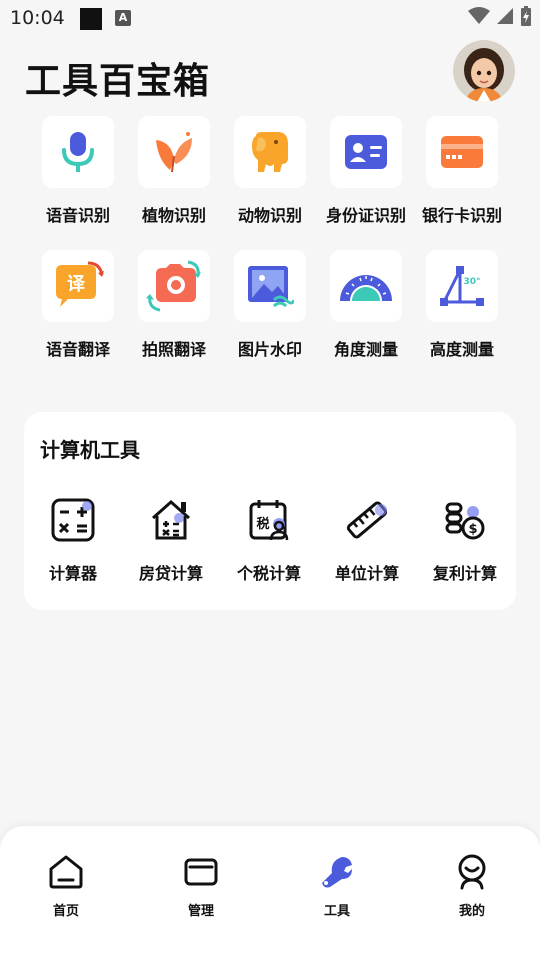 Image resolution: width=540 pixels, height=960 pixels. I want to click on notification-square-icon, so click(91, 19).